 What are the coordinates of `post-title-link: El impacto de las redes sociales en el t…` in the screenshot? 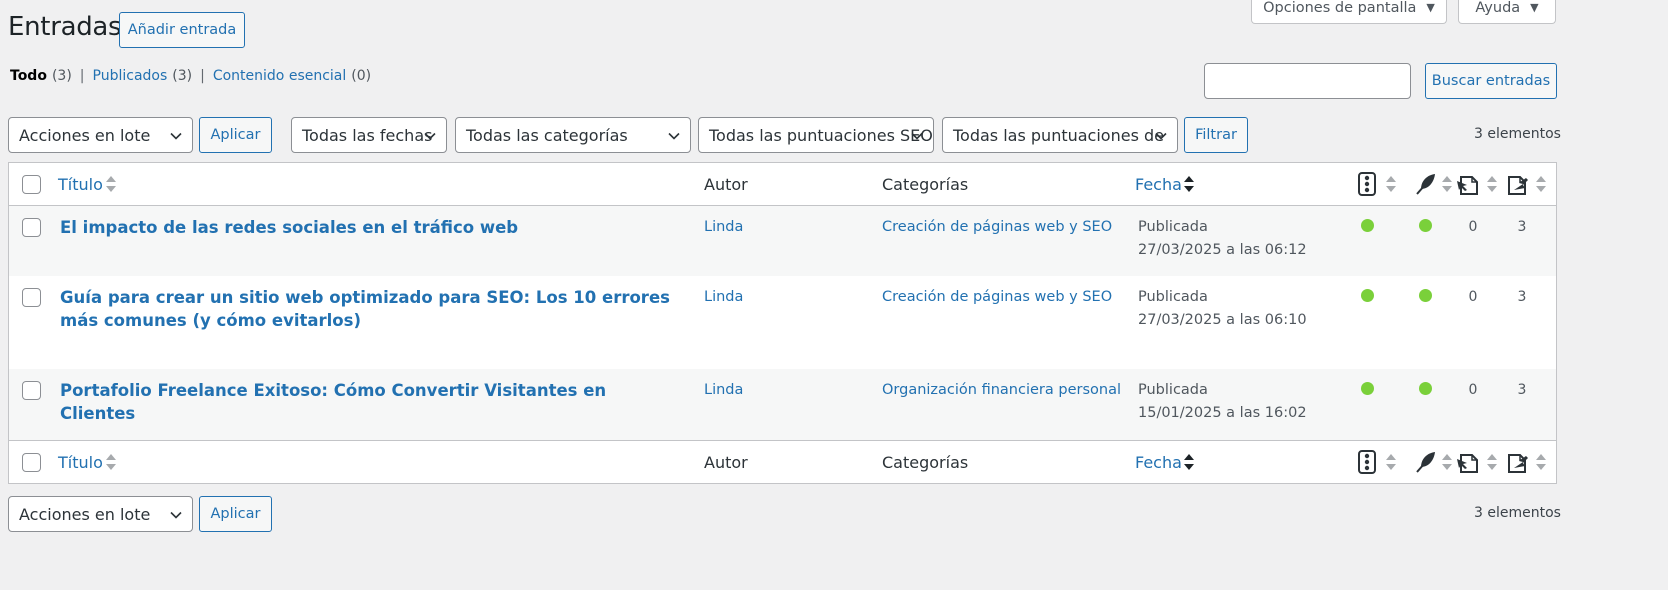 It's located at (372, 227).